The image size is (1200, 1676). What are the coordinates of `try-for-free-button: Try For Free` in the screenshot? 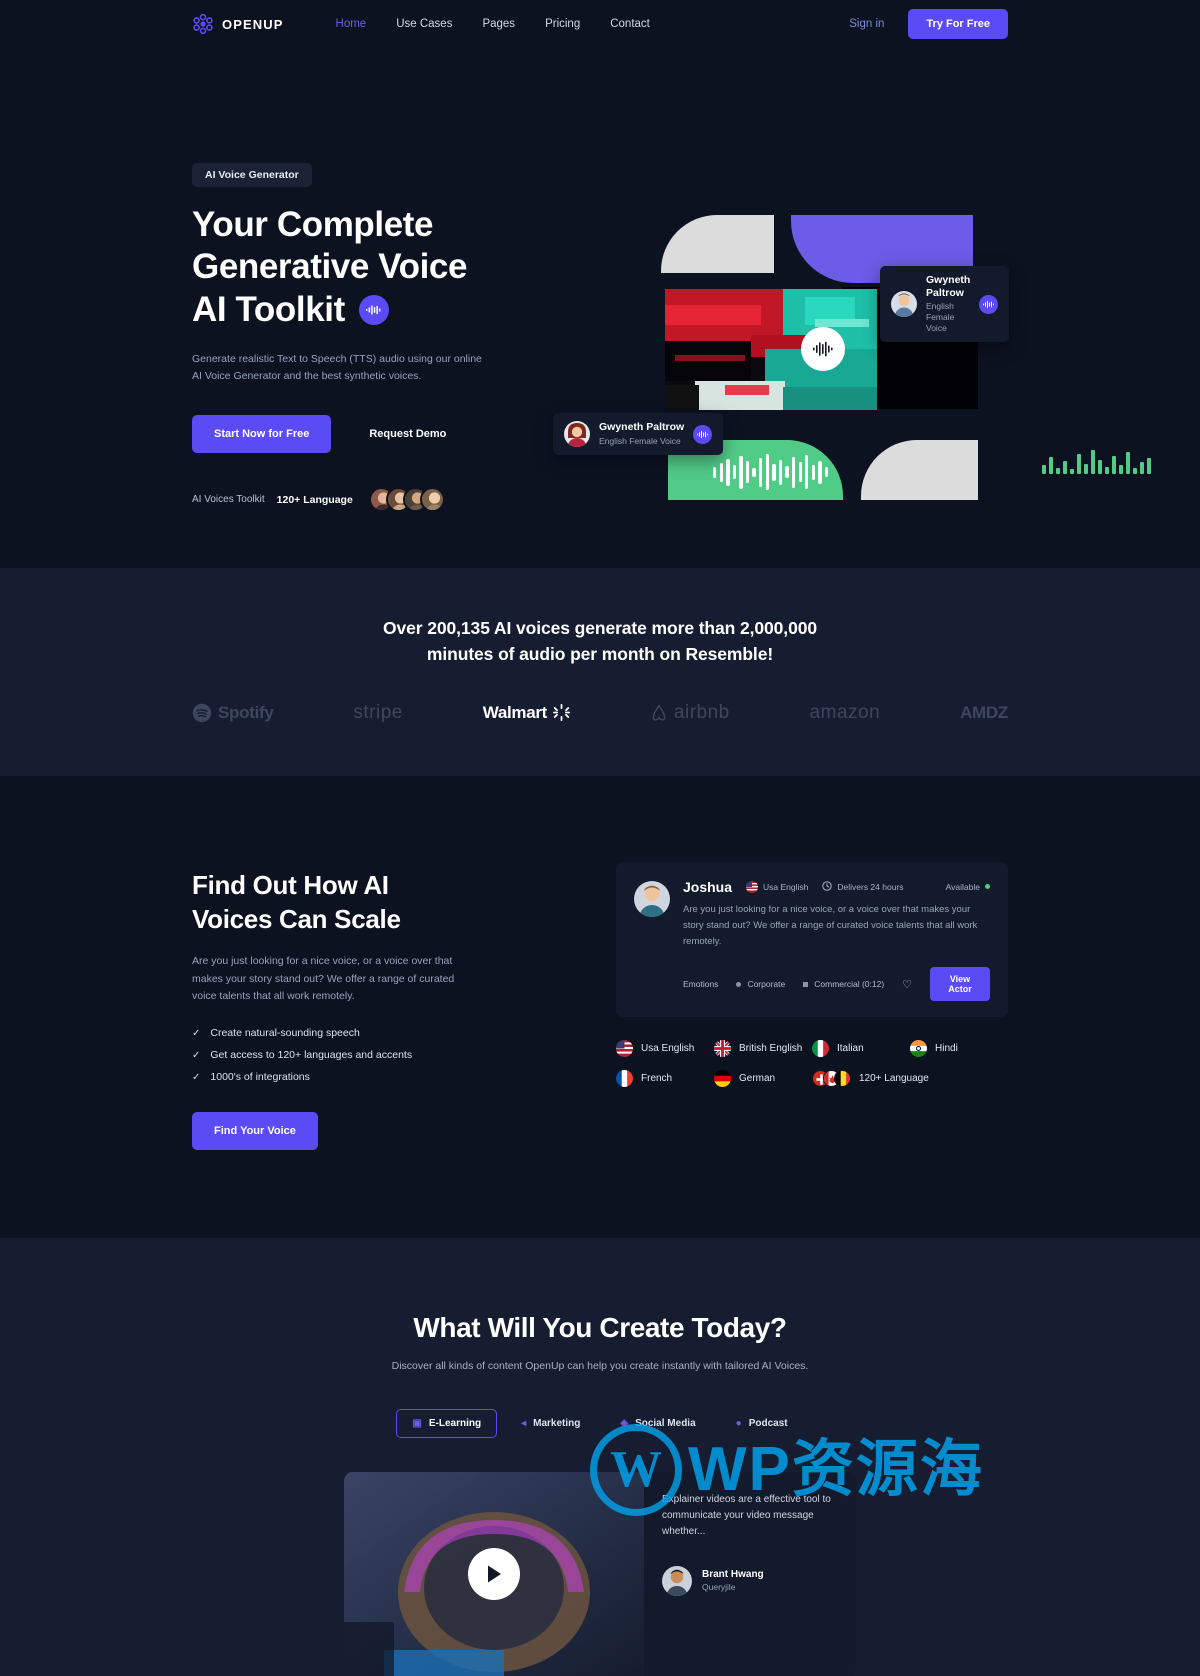 It's located at (958, 24).